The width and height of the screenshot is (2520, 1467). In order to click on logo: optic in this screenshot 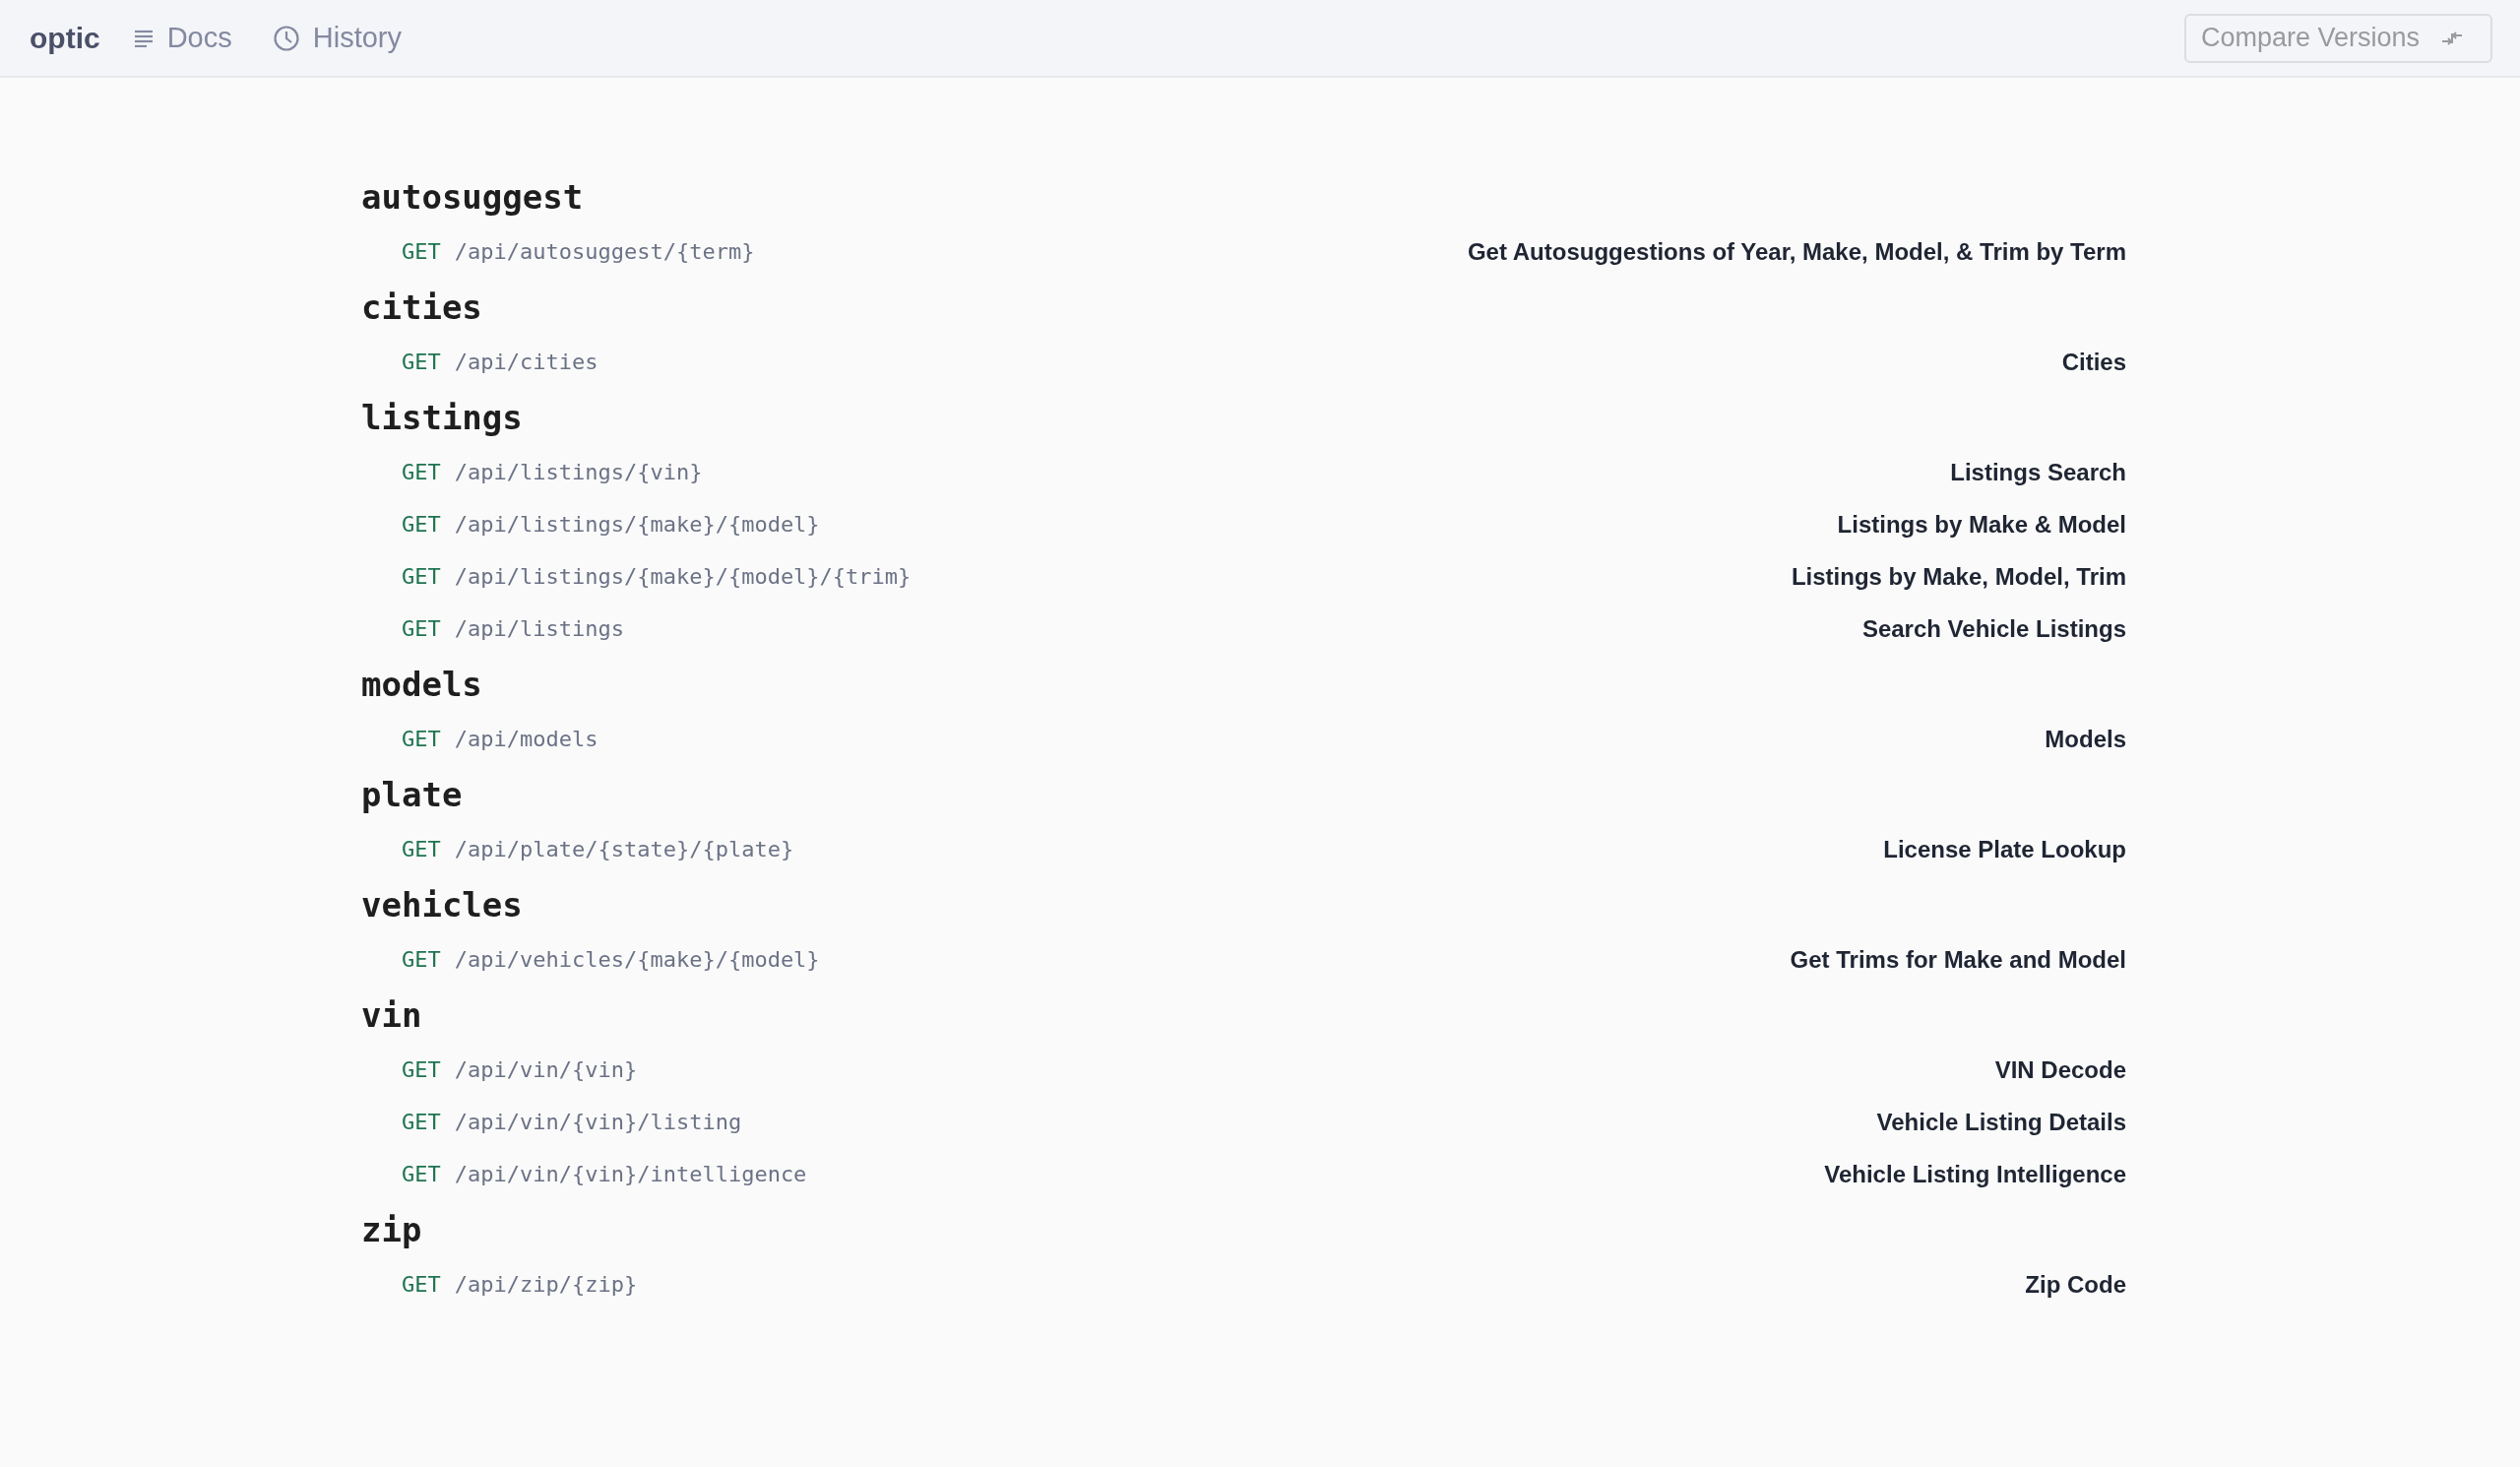, I will do `click(65, 38)`.